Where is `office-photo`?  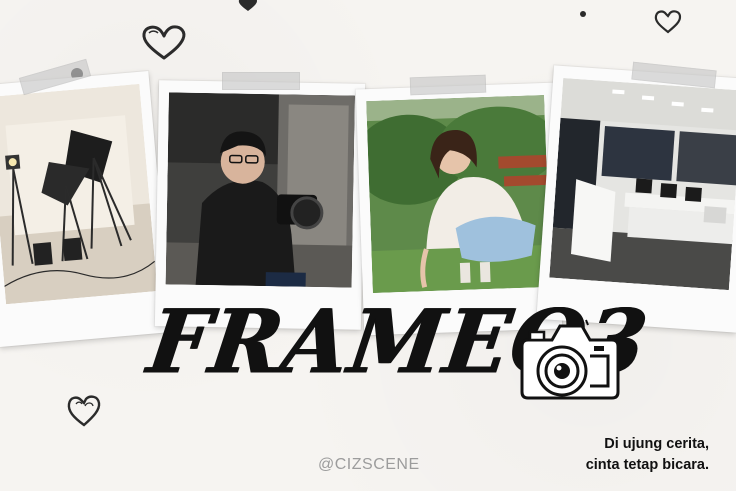 office-photo is located at coordinates (642, 184).